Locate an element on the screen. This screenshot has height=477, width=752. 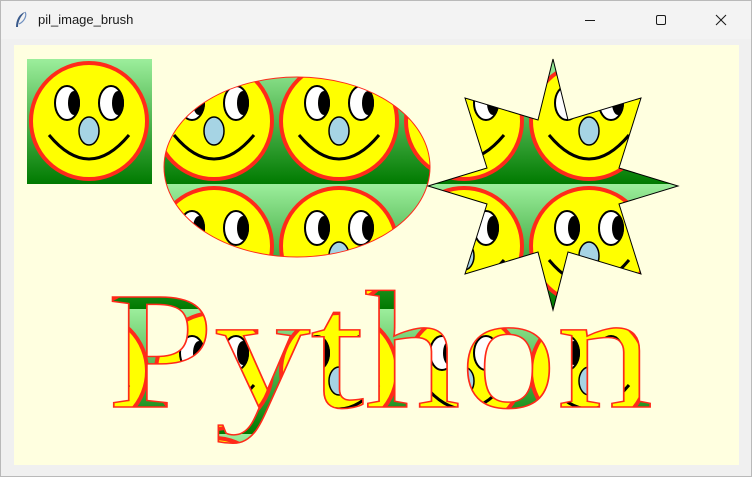
minimize-button is located at coordinates (590, 20).